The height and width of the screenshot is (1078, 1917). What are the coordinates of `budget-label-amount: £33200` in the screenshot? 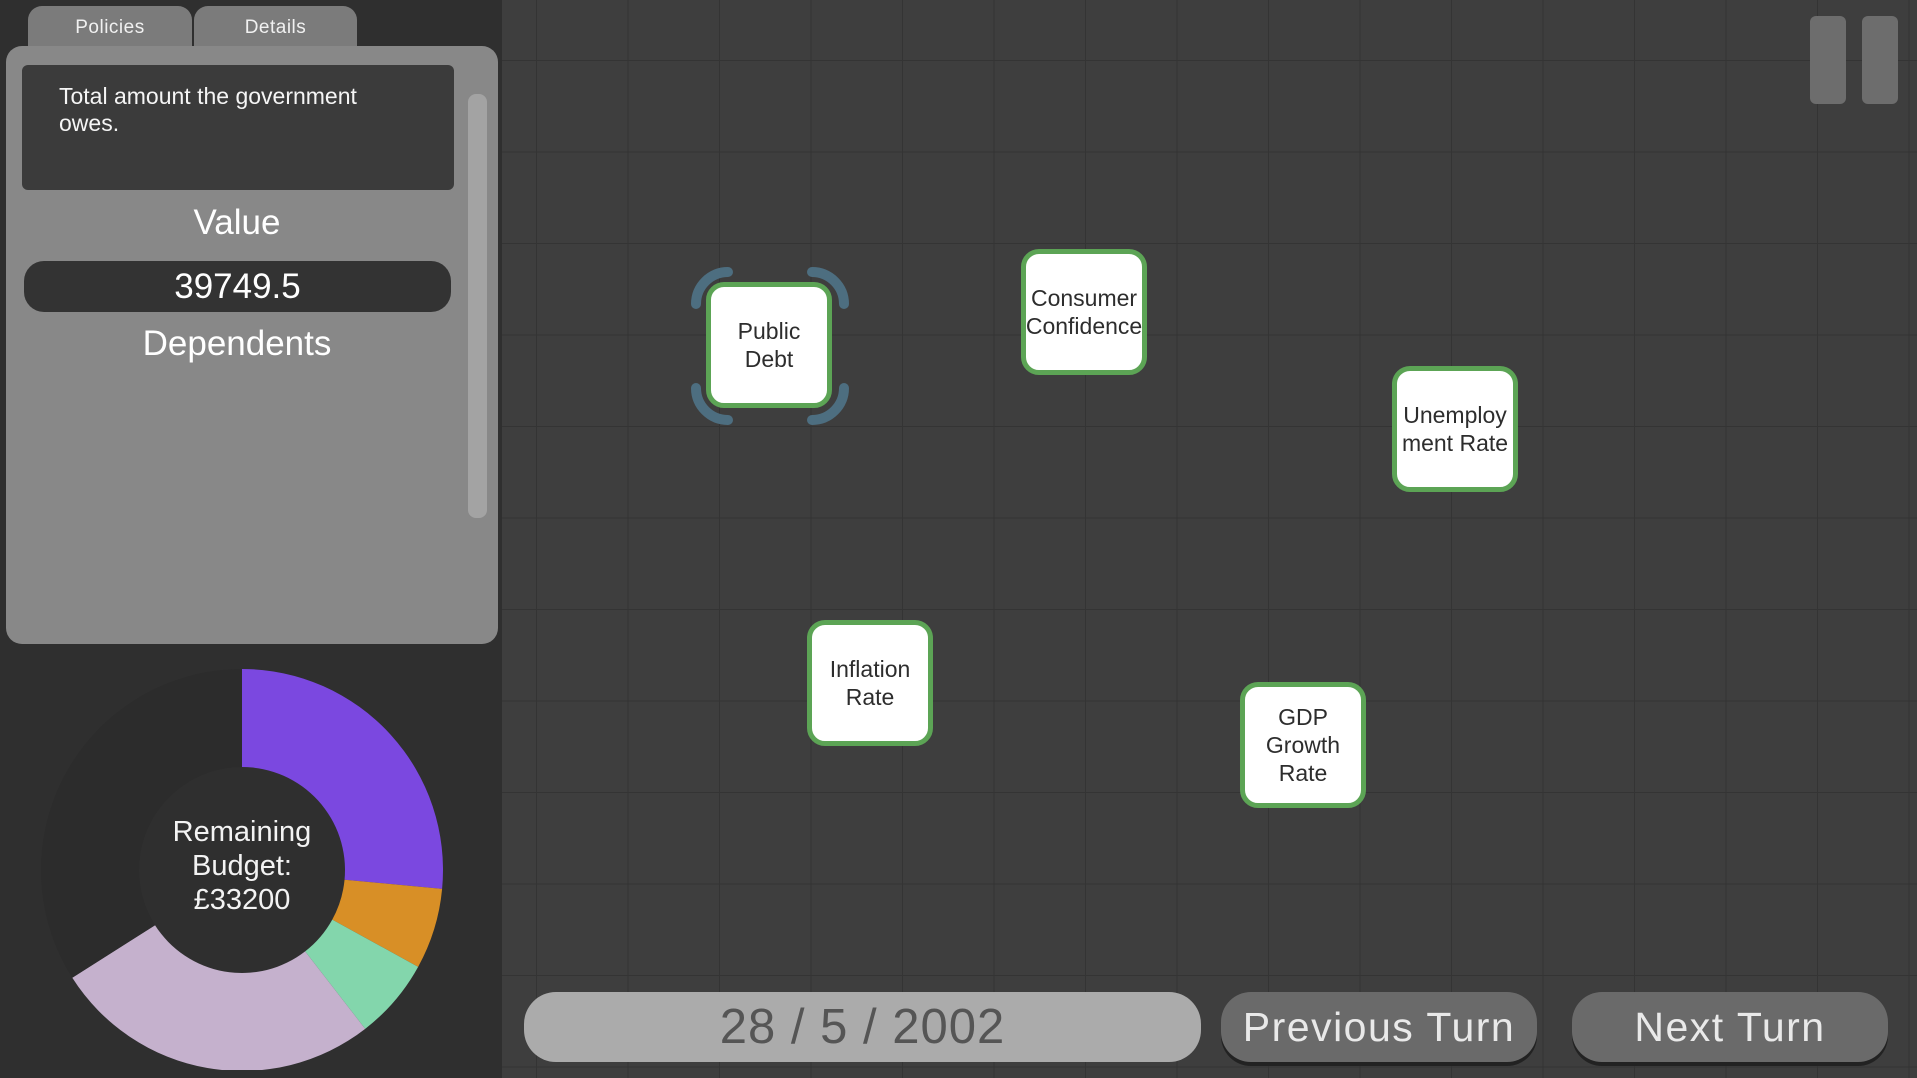 It's located at (242, 900).